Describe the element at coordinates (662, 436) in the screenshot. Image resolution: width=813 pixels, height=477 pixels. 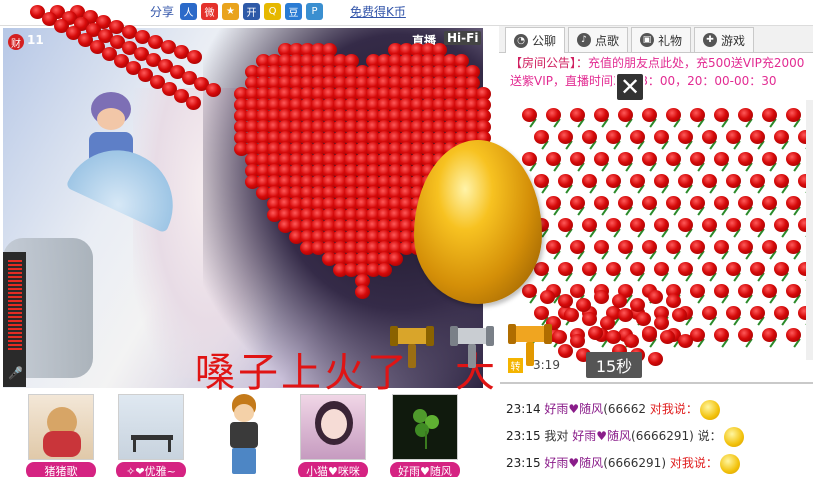
I see `chat-user-id: (6666291)` at that location.